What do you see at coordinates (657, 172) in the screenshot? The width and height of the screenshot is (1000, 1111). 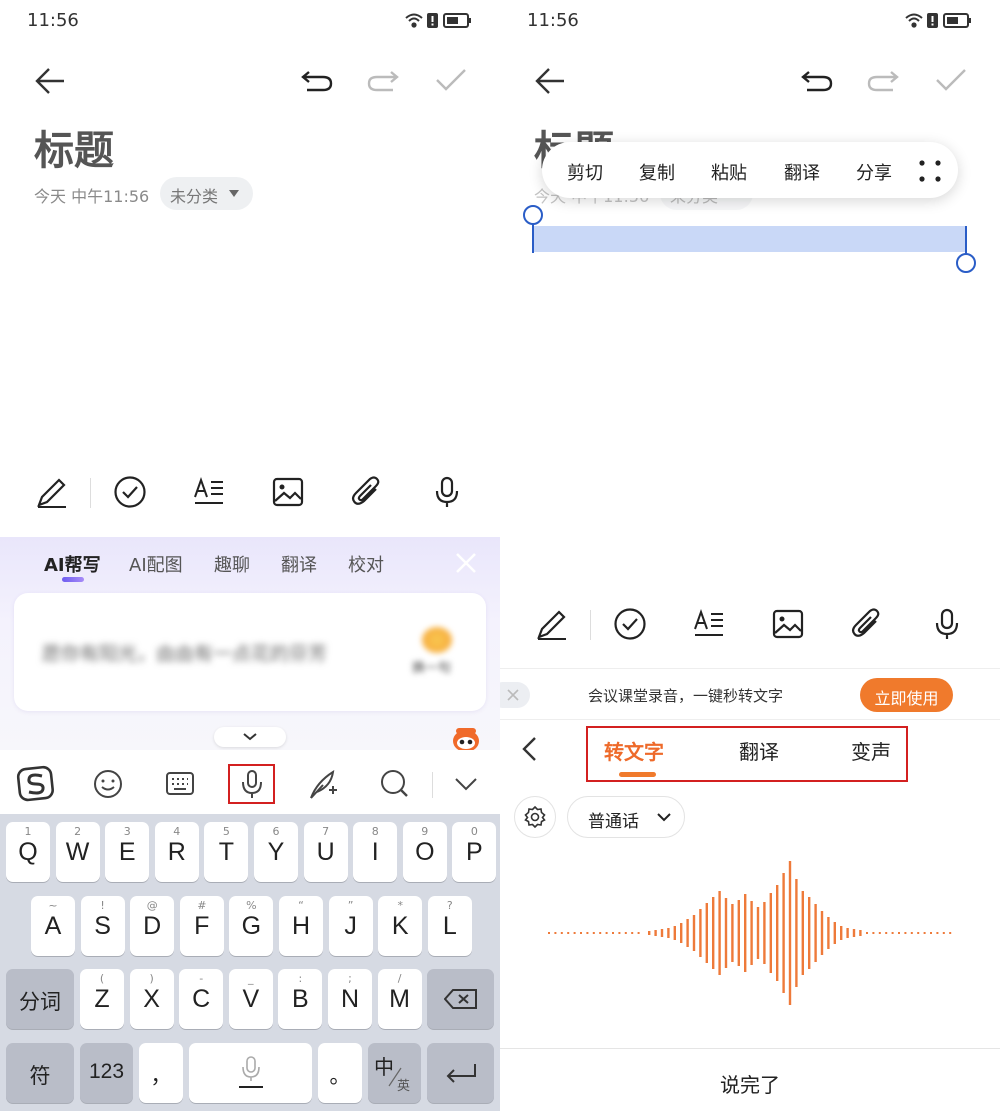 I see `menu-copy: 复制` at bounding box center [657, 172].